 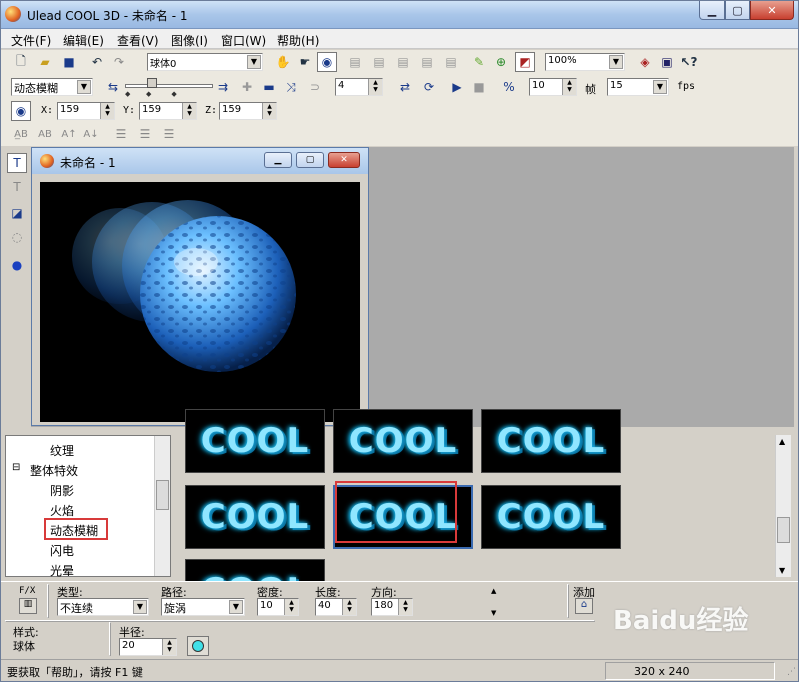 What do you see at coordinates (16, 467) in the screenshot?
I see `tree-collapse-icon: ⊟` at bounding box center [16, 467].